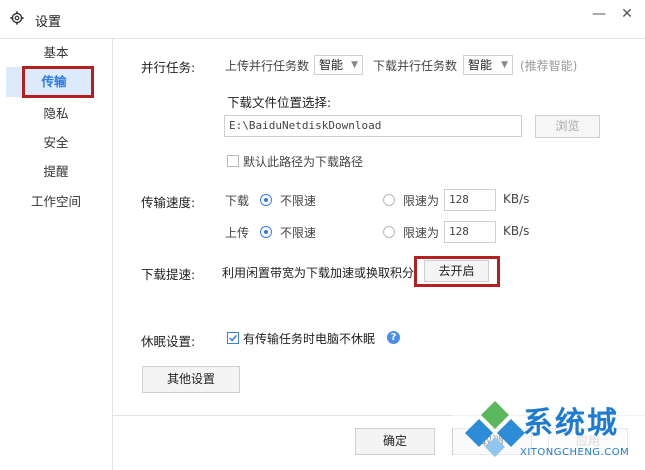 Image resolution: width=645 pixels, height=470 pixels. I want to click on upload-limit-unit: KB/s, so click(516, 231).